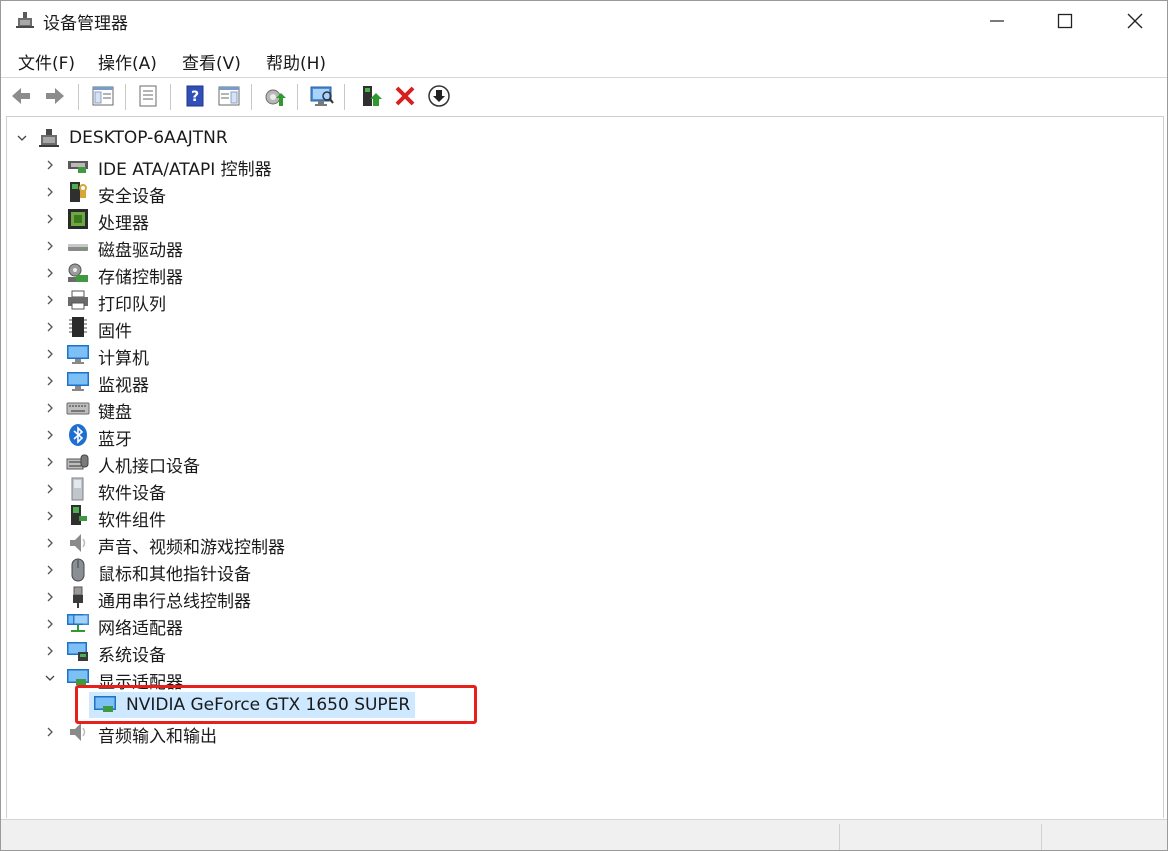 This screenshot has height=851, width=1168. I want to click on title-bar: 设备管理器, so click(584, 21).